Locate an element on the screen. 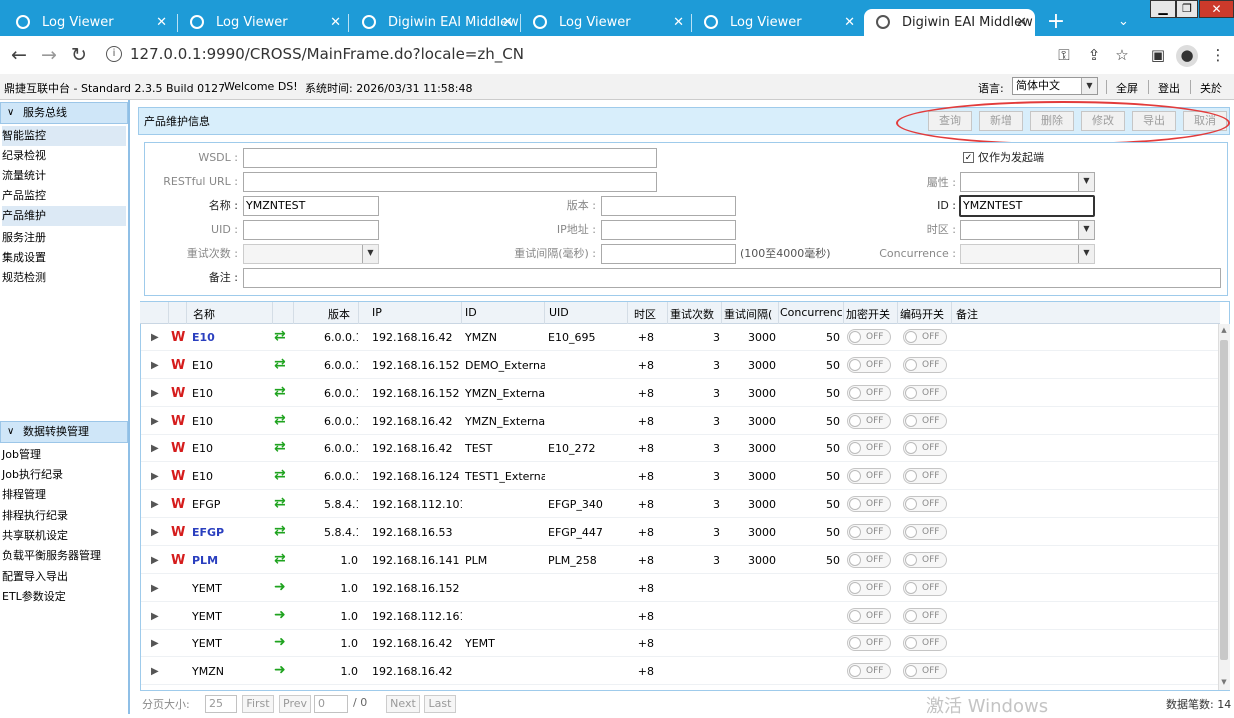 The width and height of the screenshot is (1234, 718). scroll-up-icon: ▲ is located at coordinates (1224, 331).